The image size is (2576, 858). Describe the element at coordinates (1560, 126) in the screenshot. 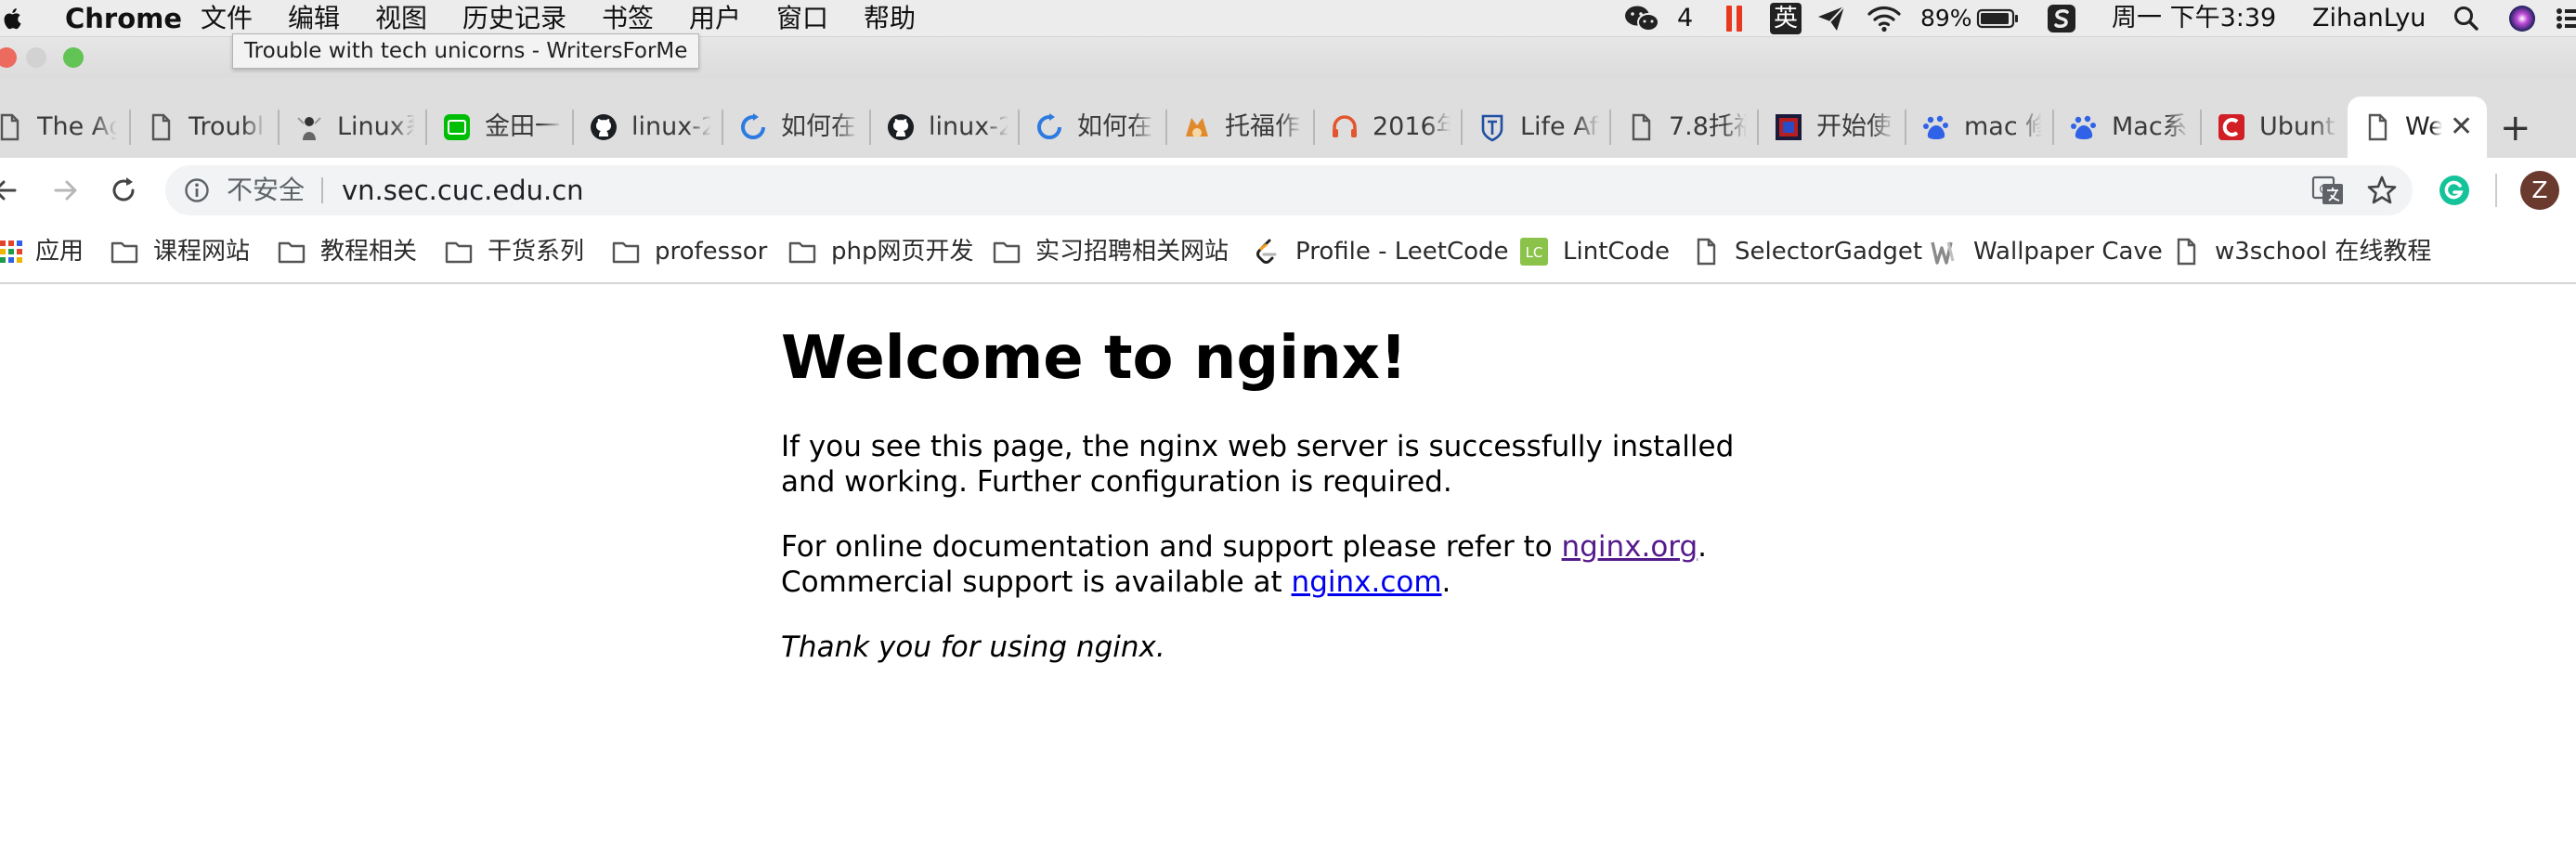

I see `tab-label: Life Aft` at that location.